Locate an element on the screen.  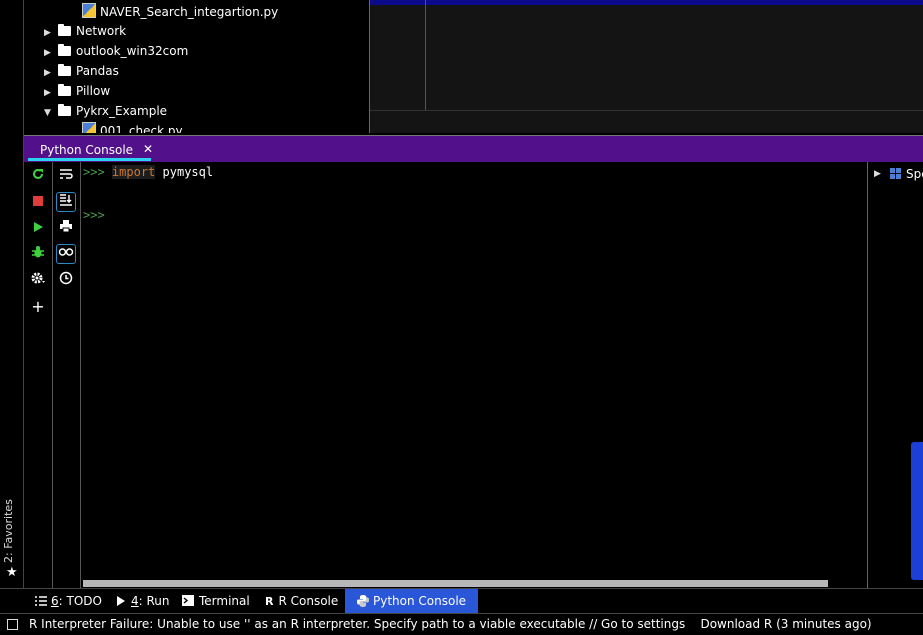
tree-item-label: NAVER_Search_integartion.py is located at coordinates (189, 12).